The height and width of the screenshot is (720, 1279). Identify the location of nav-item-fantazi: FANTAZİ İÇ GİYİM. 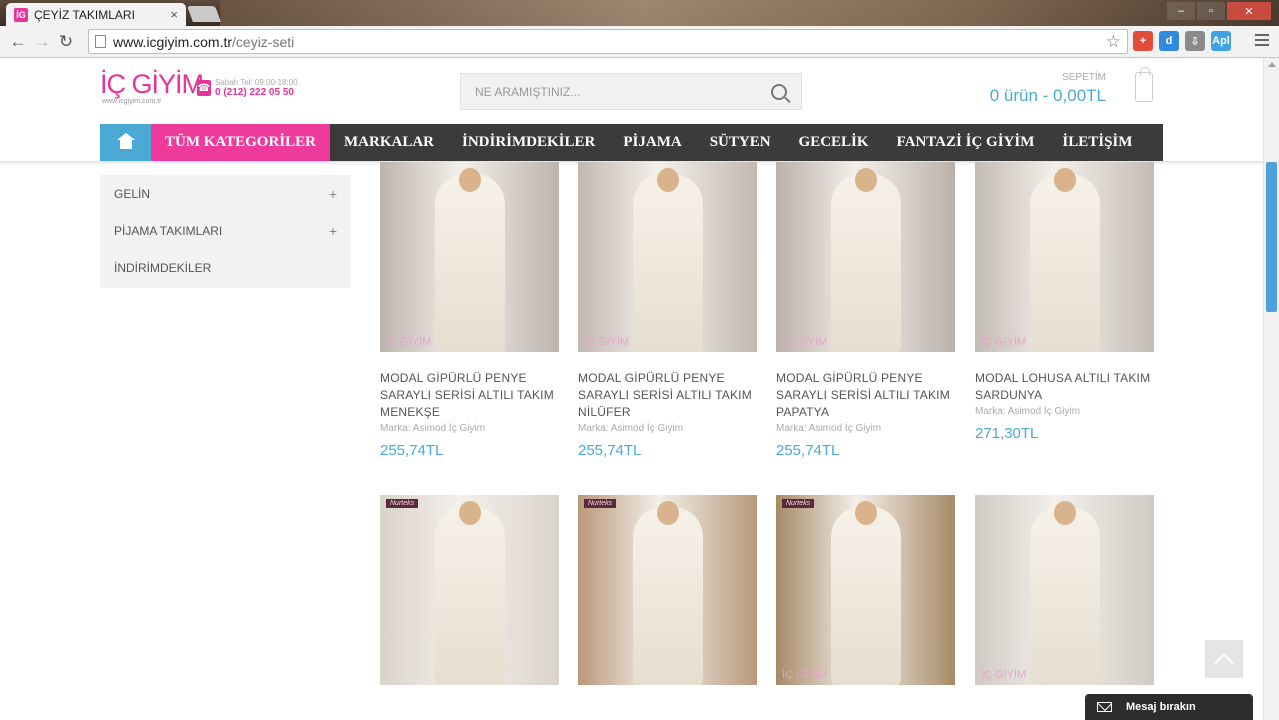
(966, 142).